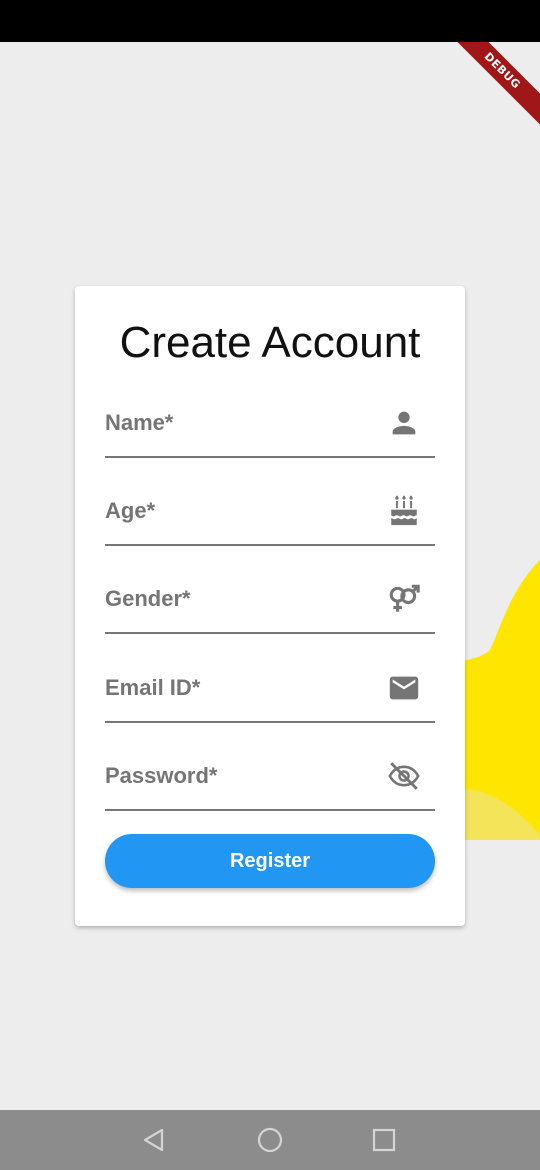  What do you see at coordinates (270, 603) in the screenshot?
I see `gender-field: Gender*` at bounding box center [270, 603].